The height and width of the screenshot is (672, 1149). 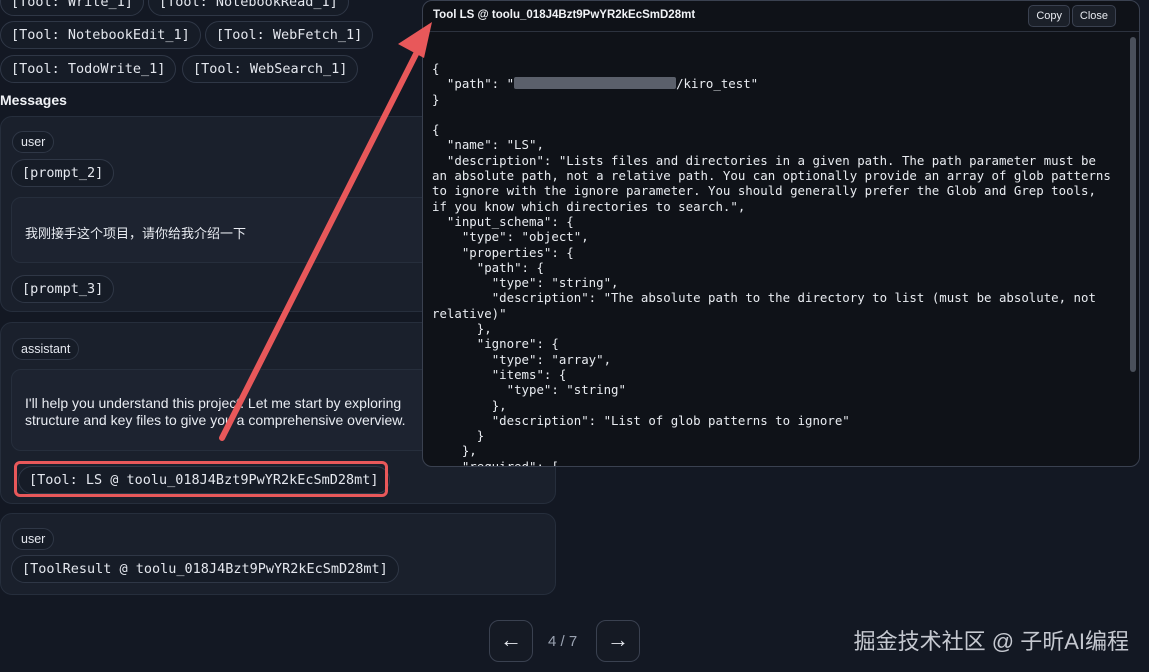 What do you see at coordinates (88, 69) in the screenshot?
I see `tool-chip-todowrite: [Tool: TodoWrite_1]` at bounding box center [88, 69].